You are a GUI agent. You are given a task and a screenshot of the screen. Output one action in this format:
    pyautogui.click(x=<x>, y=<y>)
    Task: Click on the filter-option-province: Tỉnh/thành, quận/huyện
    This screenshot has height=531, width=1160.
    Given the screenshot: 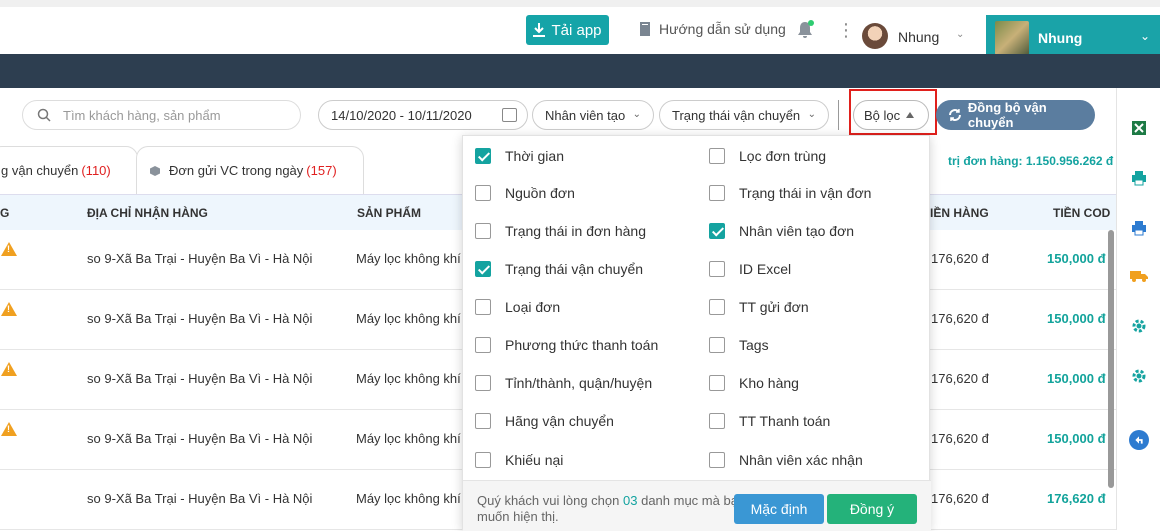 What is the action you would take?
    pyautogui.click(x=563, y=383)
    